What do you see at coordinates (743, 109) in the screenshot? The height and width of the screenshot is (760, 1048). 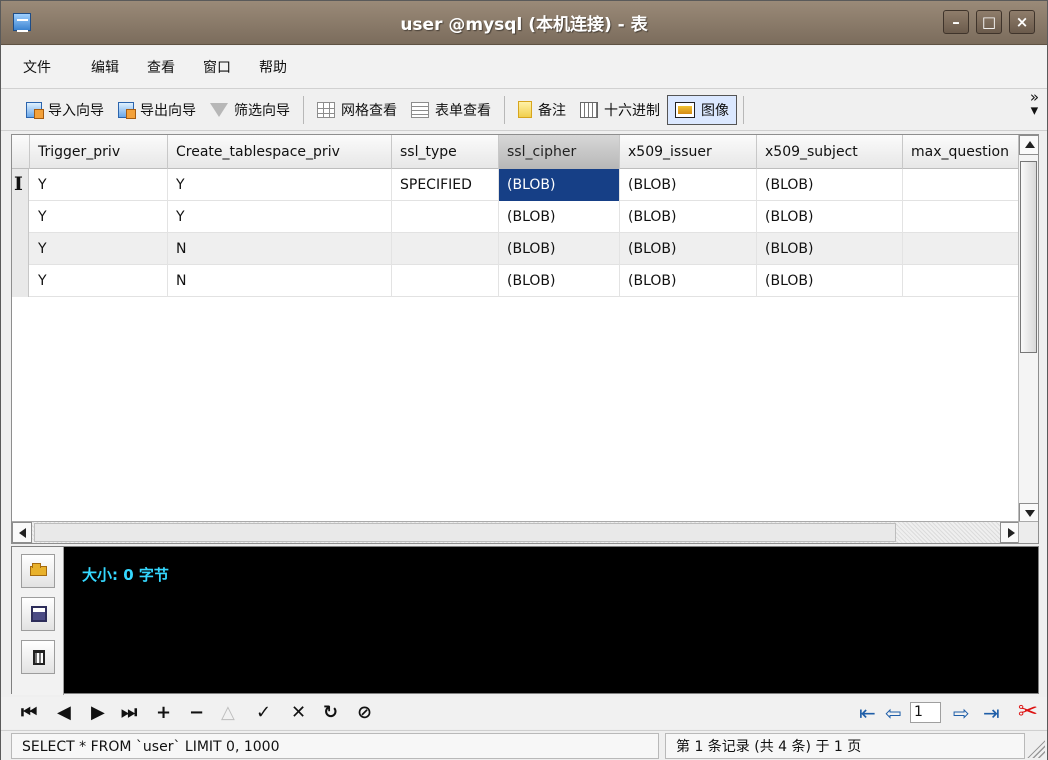 I see `toolbar-separator` at bounding box center [743, 109].